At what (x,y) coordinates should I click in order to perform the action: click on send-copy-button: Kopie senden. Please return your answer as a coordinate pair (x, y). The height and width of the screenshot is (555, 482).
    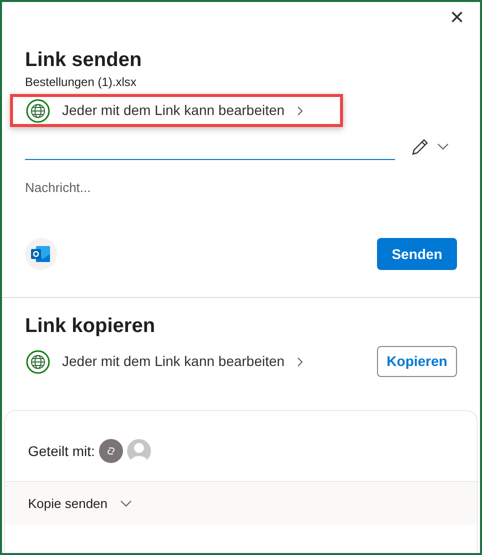
    Looking at the image, I should click on (80, 504).